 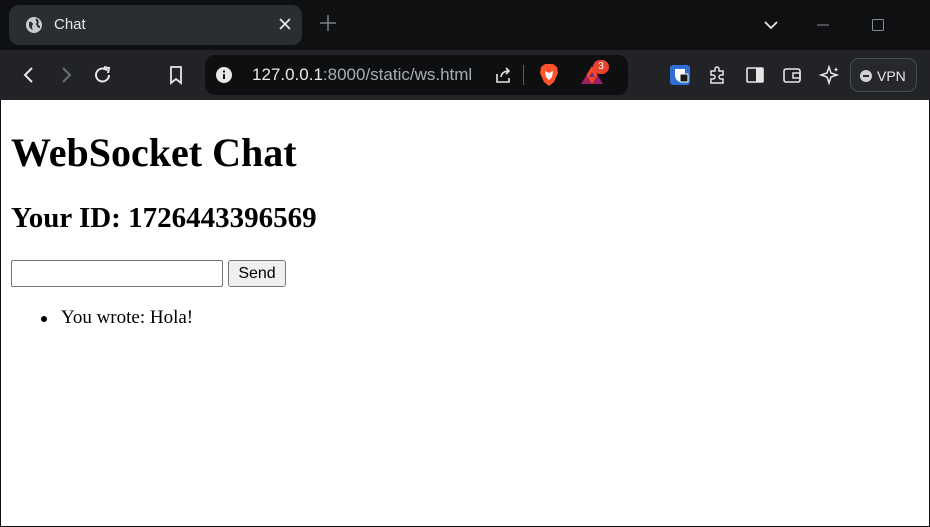 I want to click on user-id-heading: Your ID: 1726443396569, so click(x=164, y=218).